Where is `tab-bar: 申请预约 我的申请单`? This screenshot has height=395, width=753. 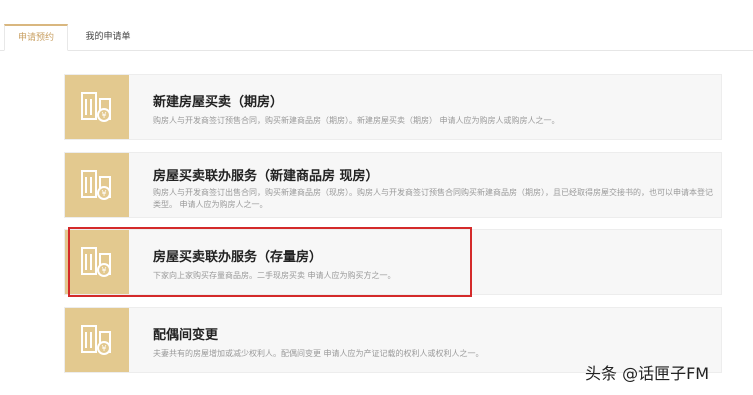
tab-bar: 申请预约 我的申请单 is located at coordinates (376, 37).